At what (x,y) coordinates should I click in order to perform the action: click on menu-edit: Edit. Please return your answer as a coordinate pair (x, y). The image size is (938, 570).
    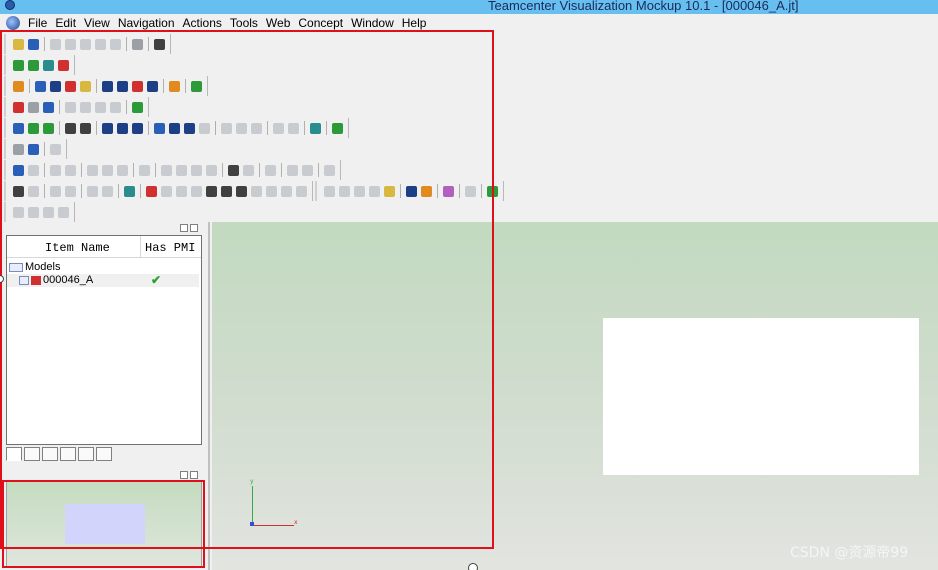
    Looking at the image, I should click on (65, 23).